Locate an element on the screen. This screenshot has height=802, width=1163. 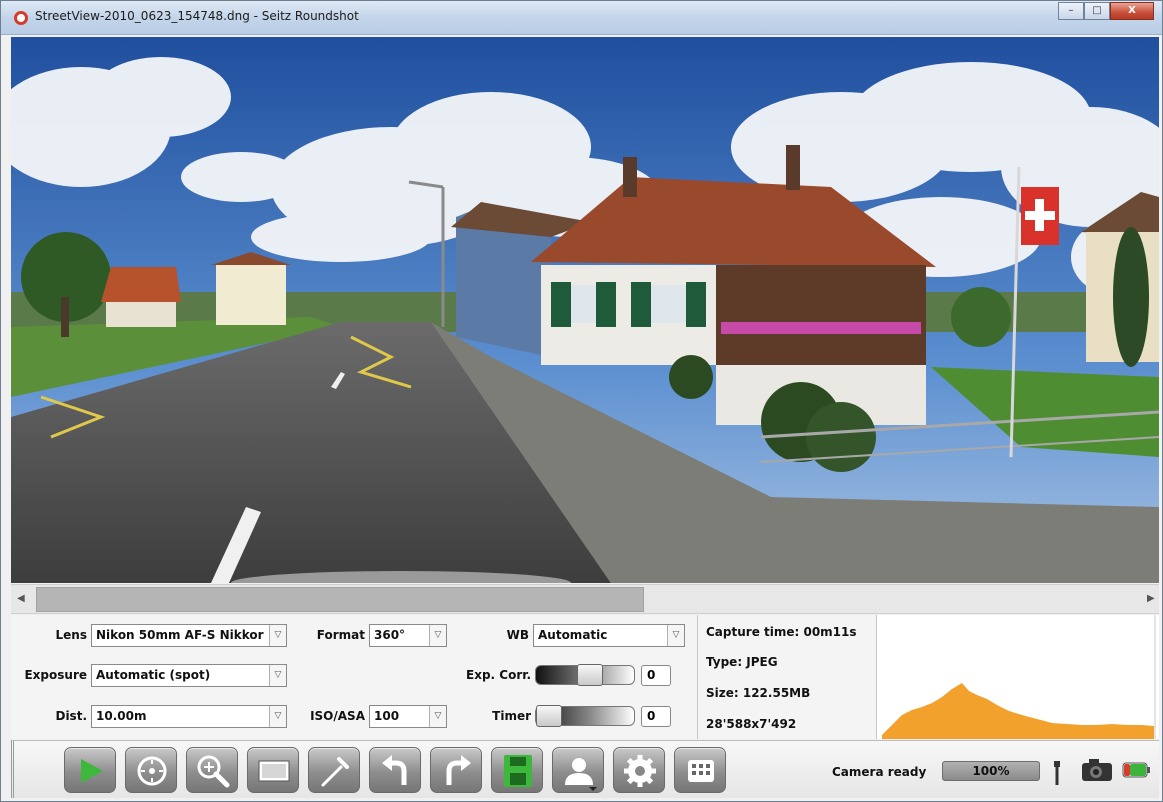
progress-label: 100% is located at coordinates (991, 771).